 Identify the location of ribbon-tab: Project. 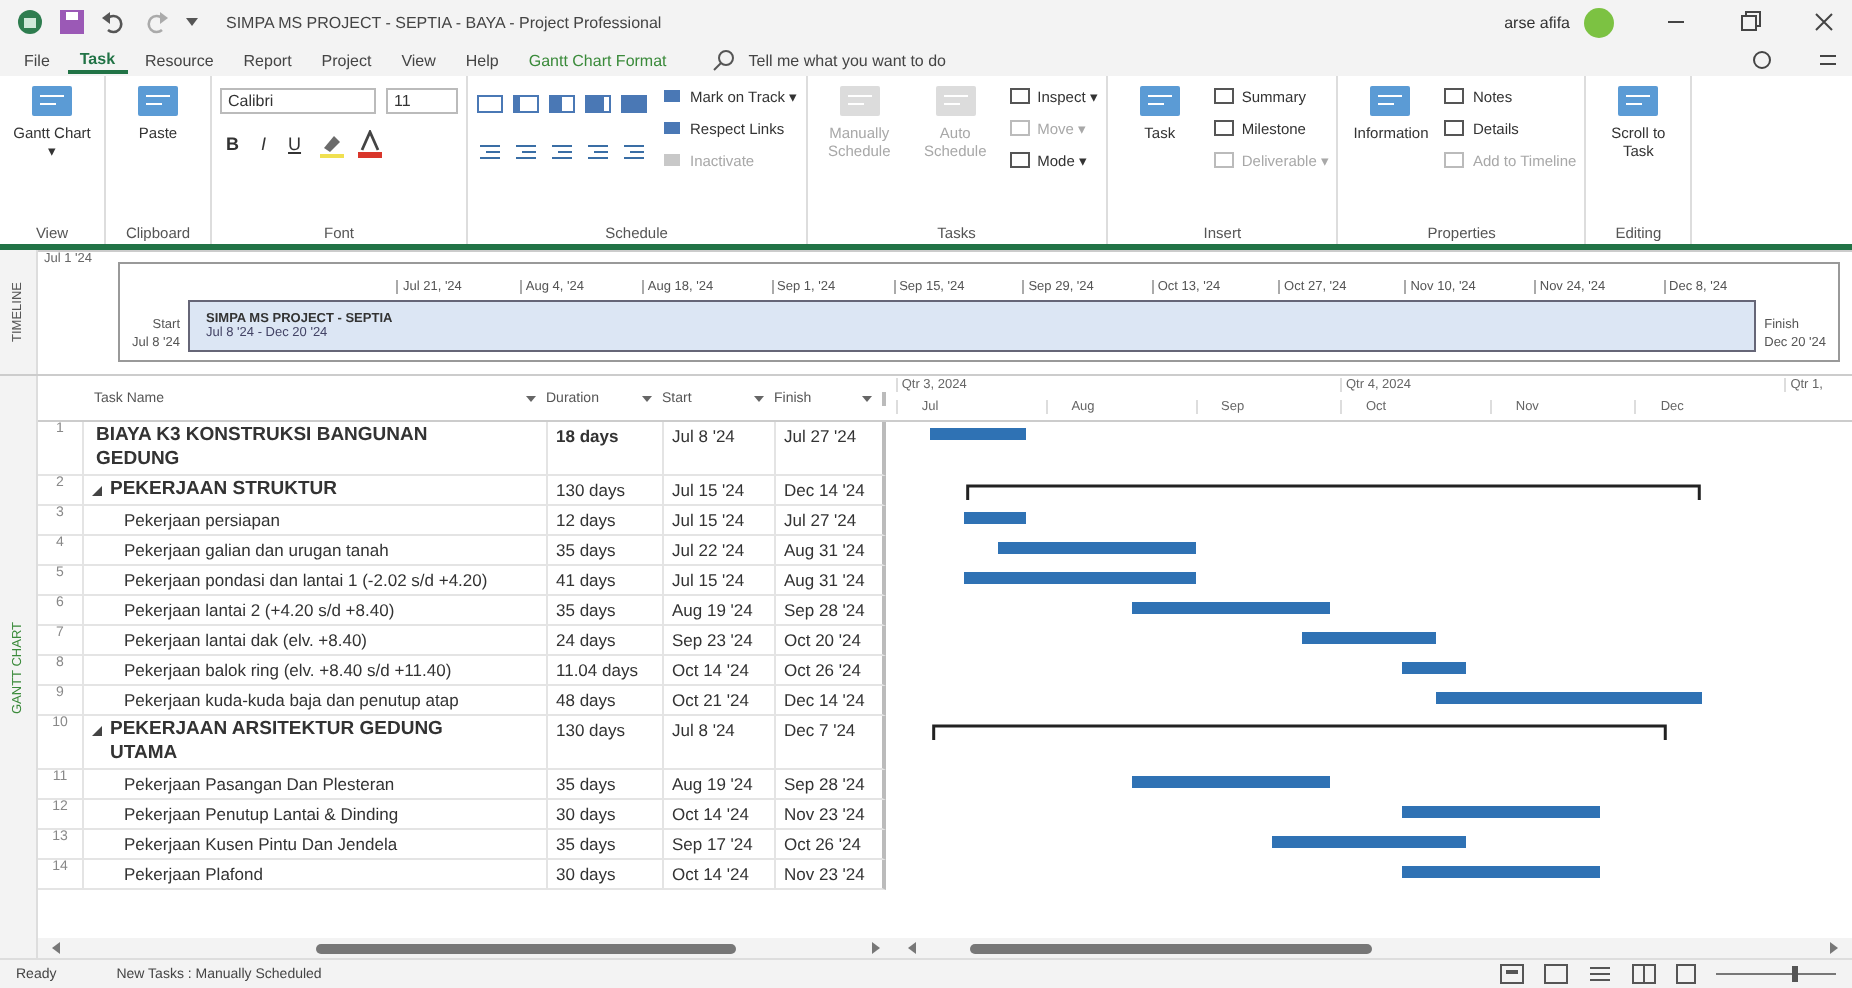
(346, 60).